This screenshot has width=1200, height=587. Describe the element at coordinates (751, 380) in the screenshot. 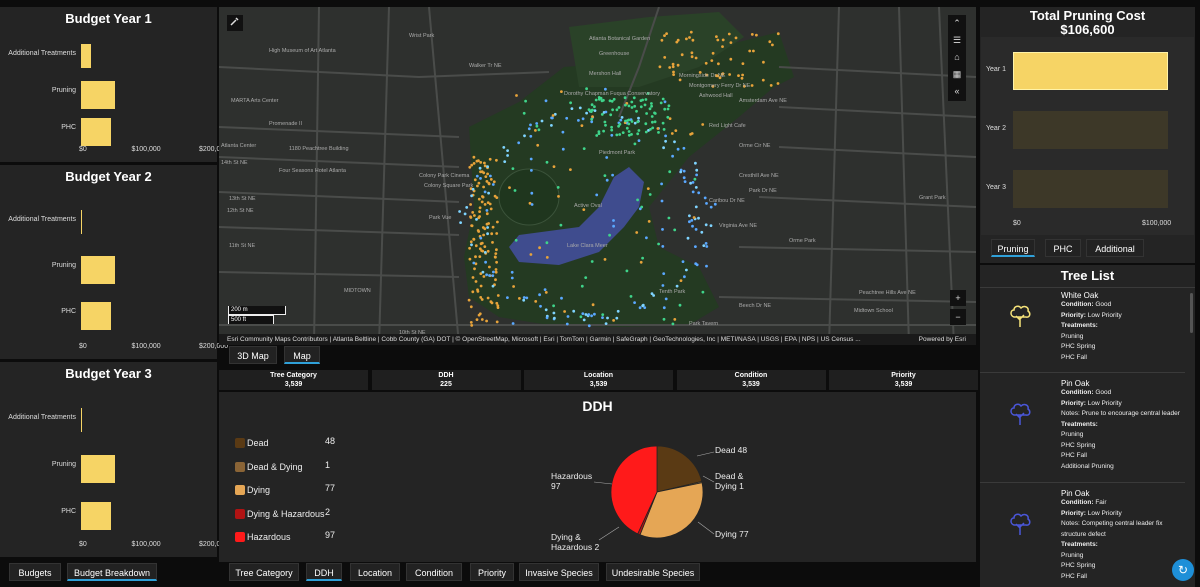

I see `stat-card: Condition 3,539` at that location.